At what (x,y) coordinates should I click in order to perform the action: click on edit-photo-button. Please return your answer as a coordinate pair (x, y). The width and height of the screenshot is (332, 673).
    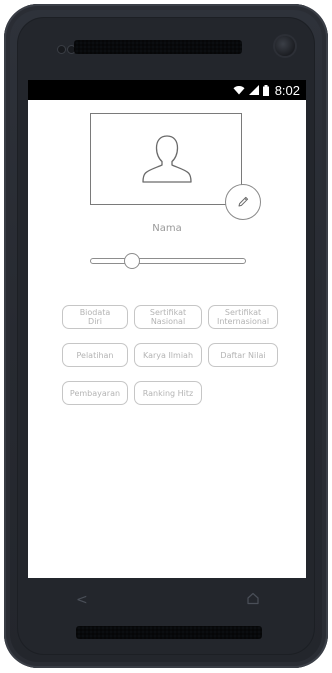
    Looking at the image, I should click on (243, 202).